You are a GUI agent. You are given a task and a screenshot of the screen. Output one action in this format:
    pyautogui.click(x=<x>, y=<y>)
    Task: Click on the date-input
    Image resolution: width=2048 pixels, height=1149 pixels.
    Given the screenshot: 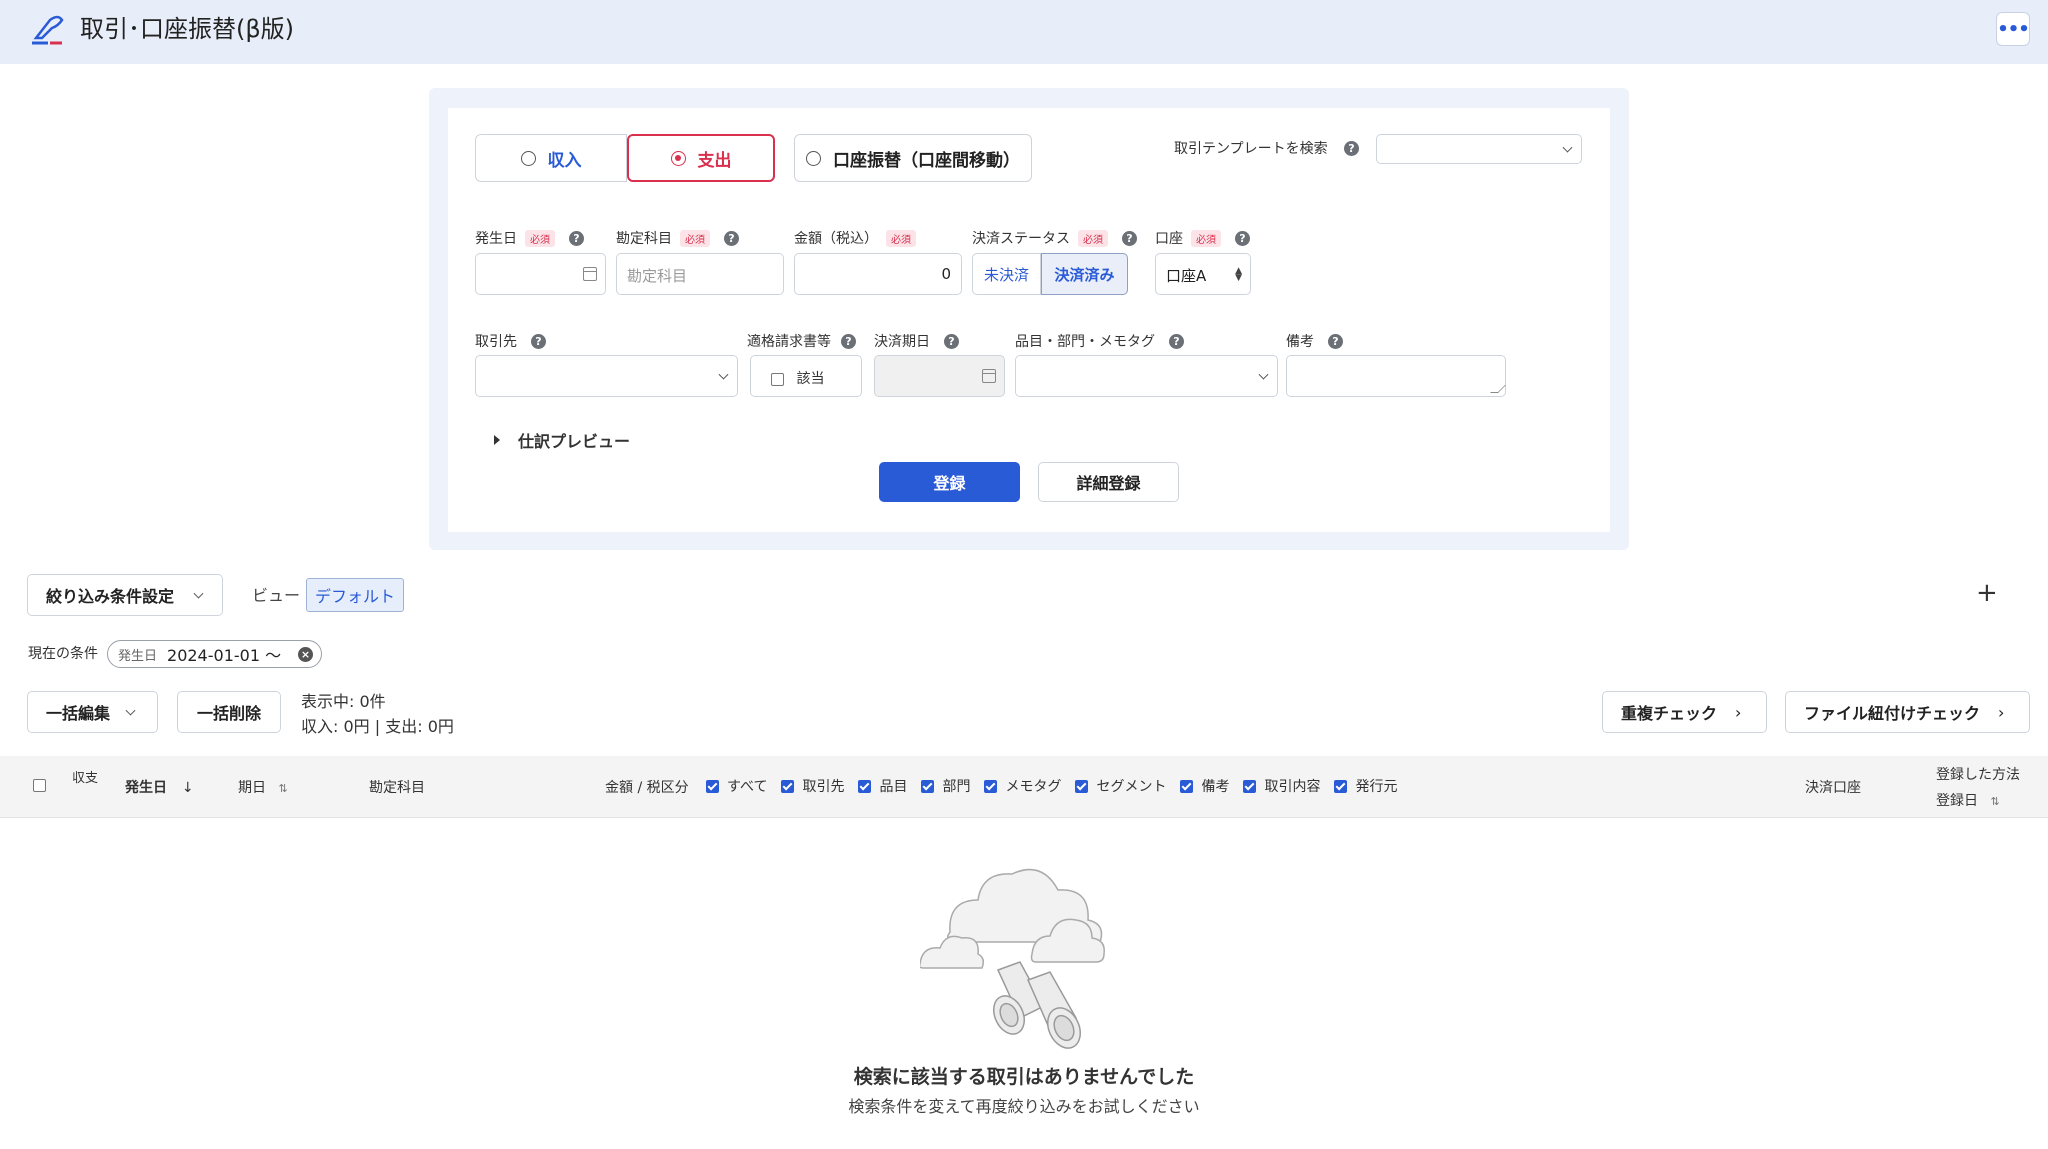 What is the action you would take?
    pyautogui.click(x=540, y=274)
    